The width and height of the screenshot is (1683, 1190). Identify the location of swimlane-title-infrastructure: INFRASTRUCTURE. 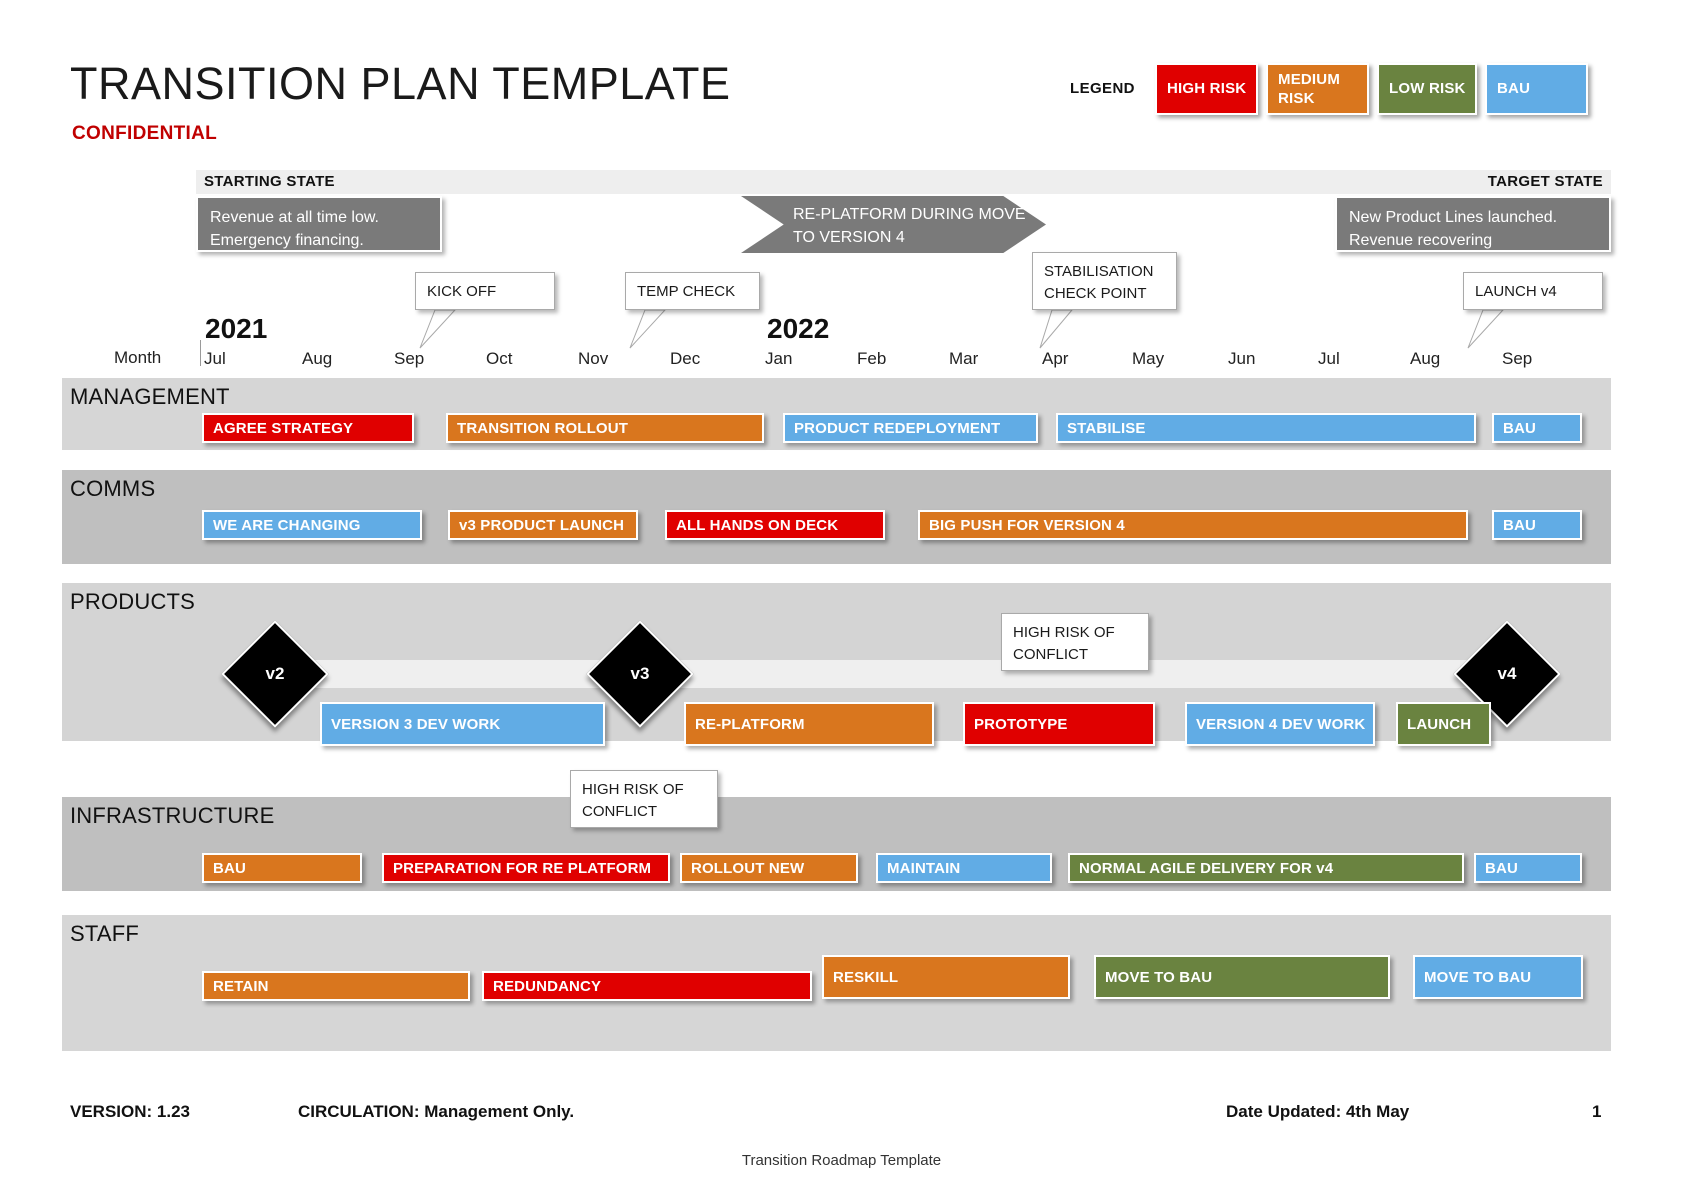
(172, 815).